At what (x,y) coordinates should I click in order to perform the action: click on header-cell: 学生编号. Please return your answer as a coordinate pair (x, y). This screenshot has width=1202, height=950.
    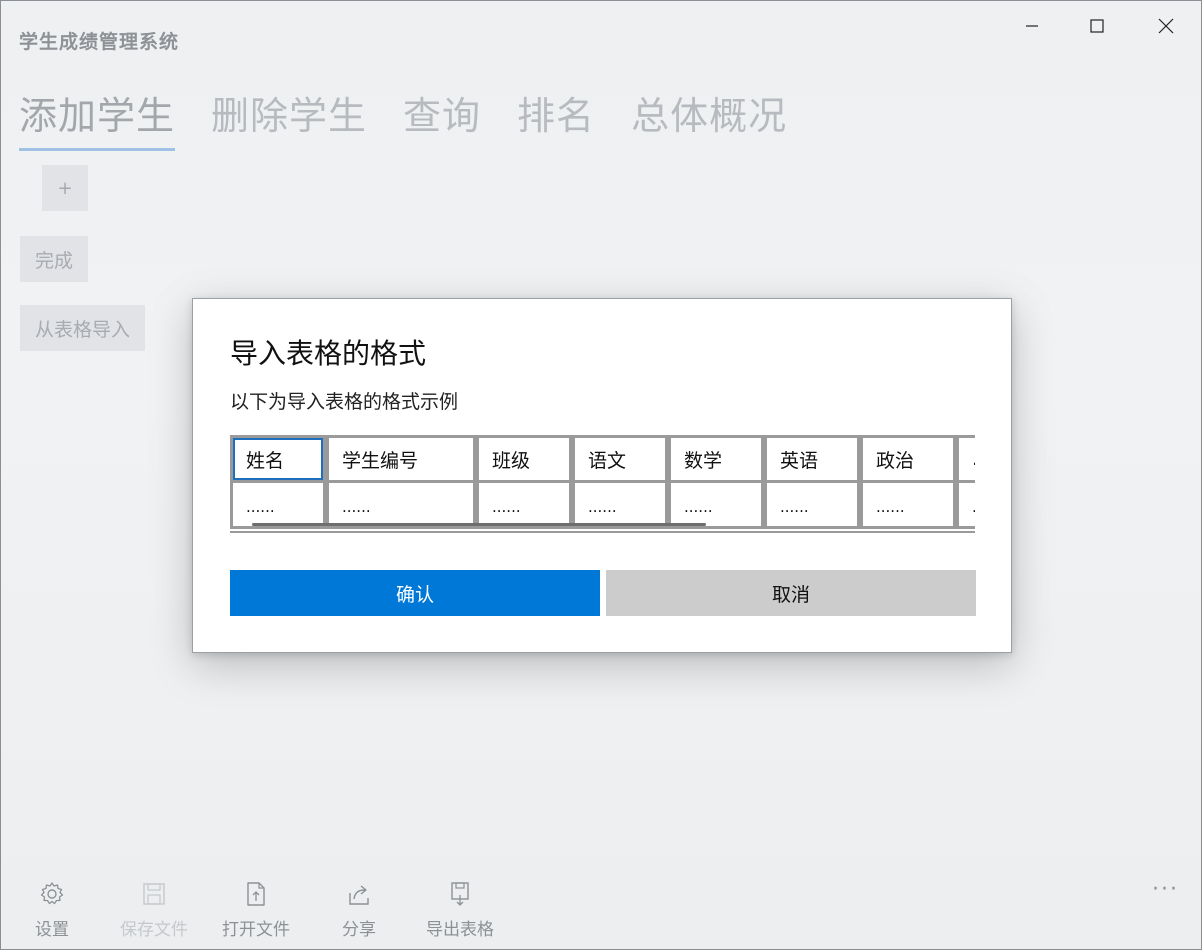
    Looking at the image, I should click on (401, 459).